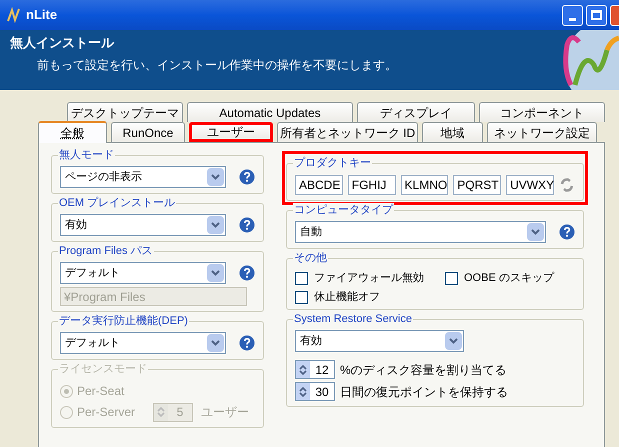  I want to click on group-title: OEM プレインストール, so click(117, 203).